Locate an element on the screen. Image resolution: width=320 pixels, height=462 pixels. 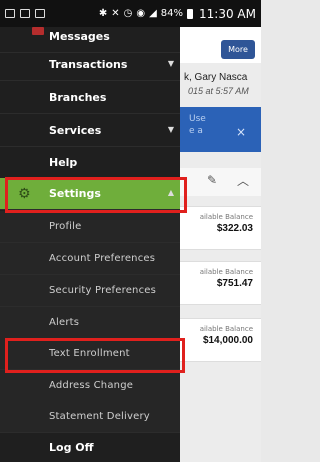
menu-label: Services is located at coordinates (75, 130).